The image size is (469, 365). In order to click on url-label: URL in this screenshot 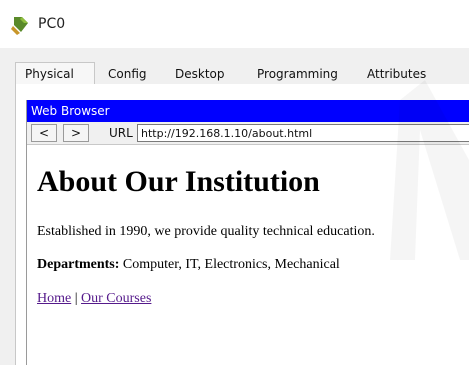, I will do `click(121, 133)`.